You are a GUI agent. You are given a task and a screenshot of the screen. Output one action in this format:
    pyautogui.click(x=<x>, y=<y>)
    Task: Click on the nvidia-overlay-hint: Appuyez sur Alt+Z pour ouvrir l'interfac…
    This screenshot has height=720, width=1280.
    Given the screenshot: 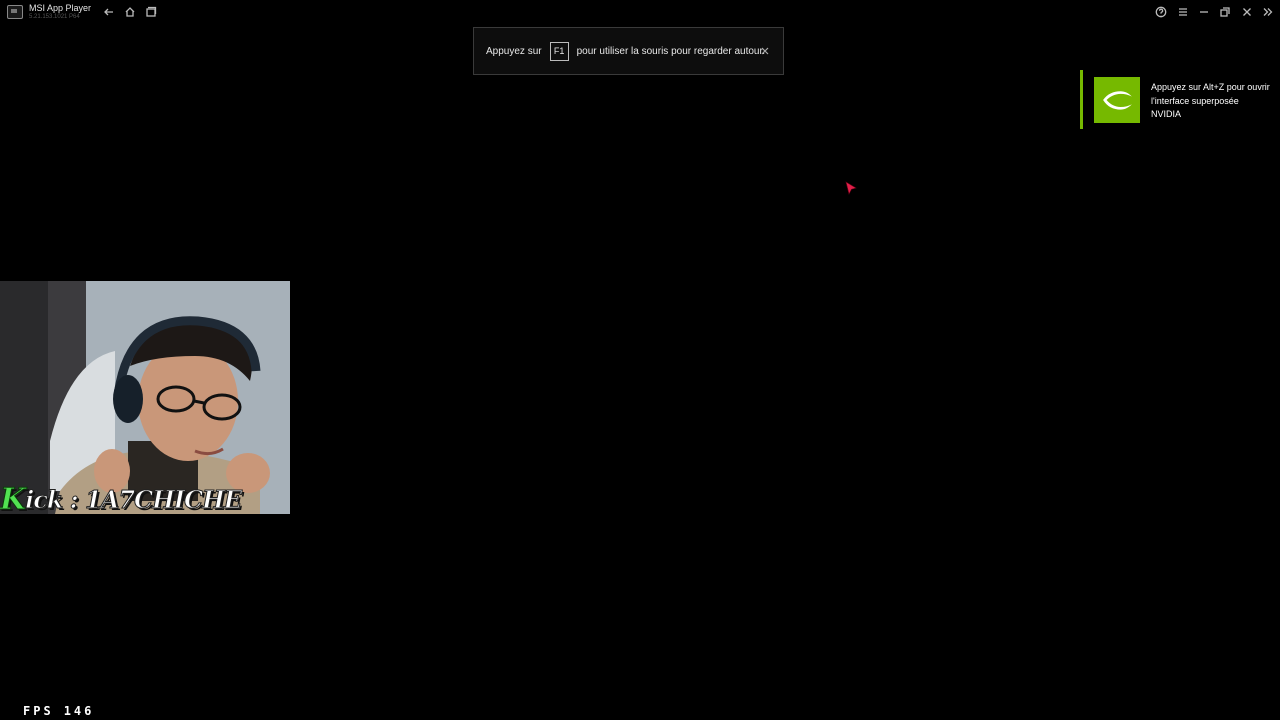 What is the action you would take?
    pyautogui.click(x=1210, y=100)
    